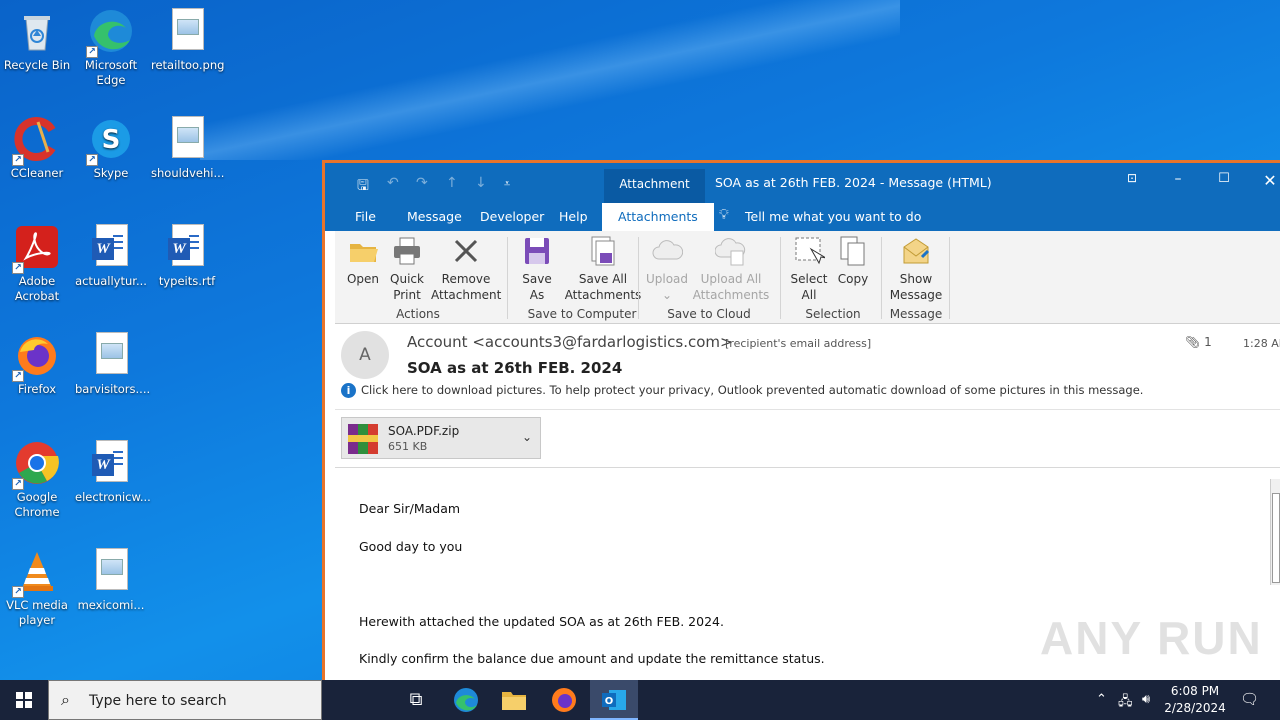 This screenshot has width=1280, height=720. Describe the element at coordinates (416, 700) in the screenshot. I see `task-view-icon: ⧉` at that location.